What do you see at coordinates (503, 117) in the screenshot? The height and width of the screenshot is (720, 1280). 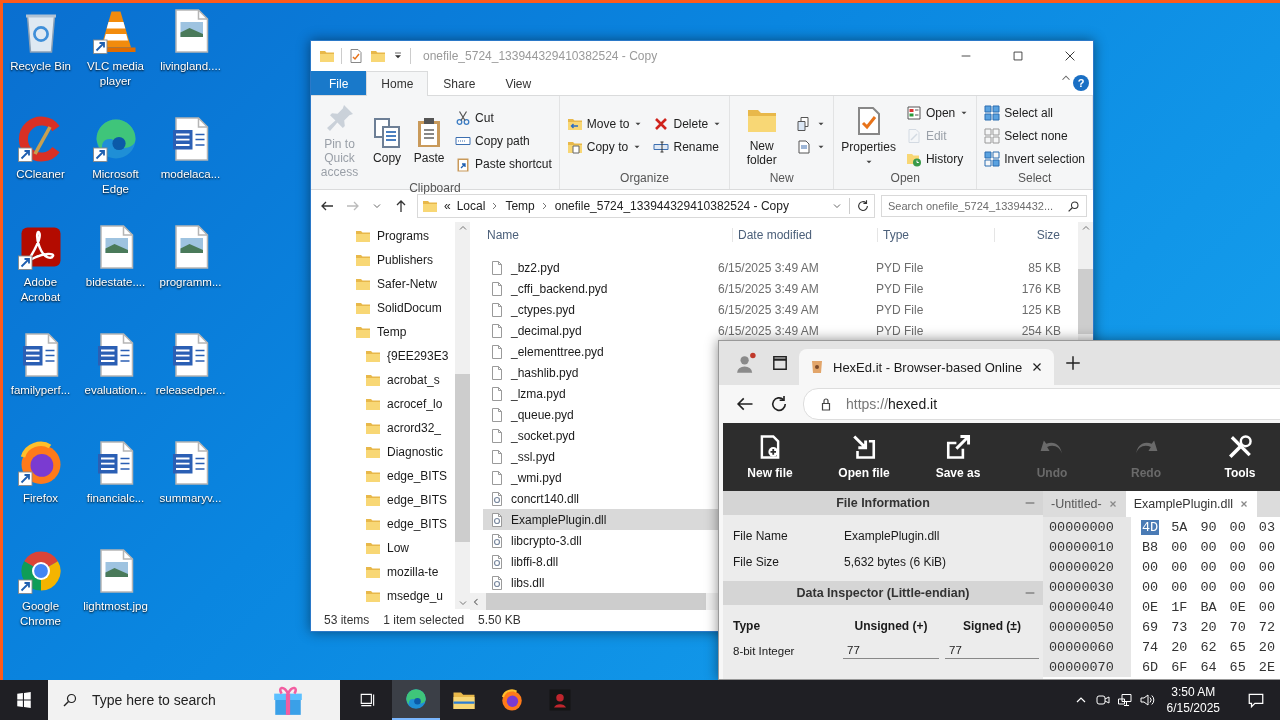 I see `ribbon-button: Cut` at bounding box center [503, 117].